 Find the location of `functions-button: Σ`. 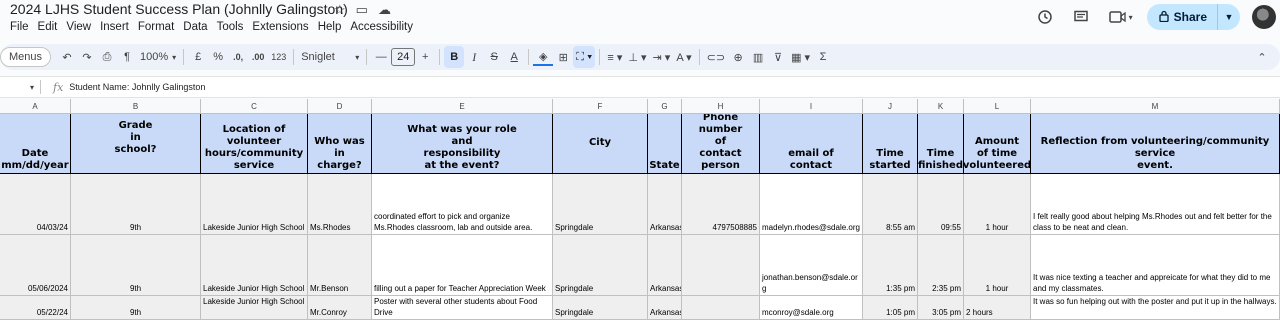

functions-button: Σ is located at coordinates (823, 57).